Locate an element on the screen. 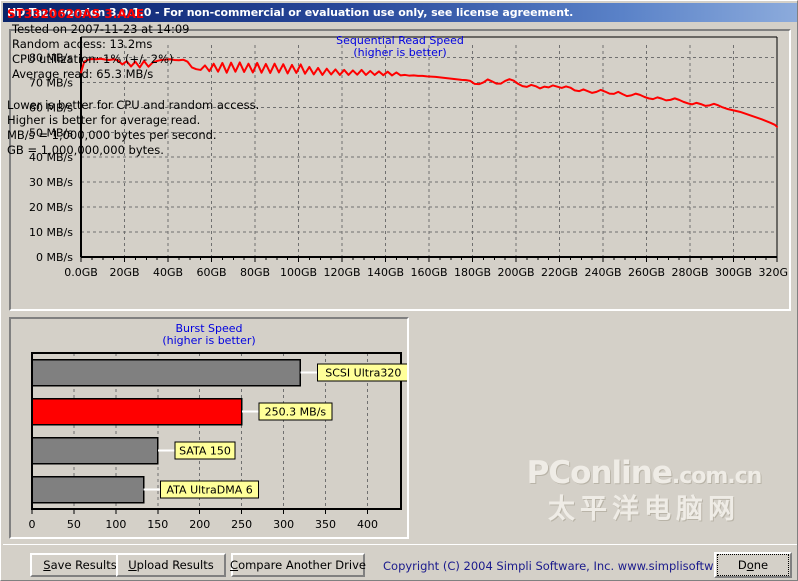 The width and height of the screenshot is (798, 581). done-label: ne is located at coordinates (761, 565).